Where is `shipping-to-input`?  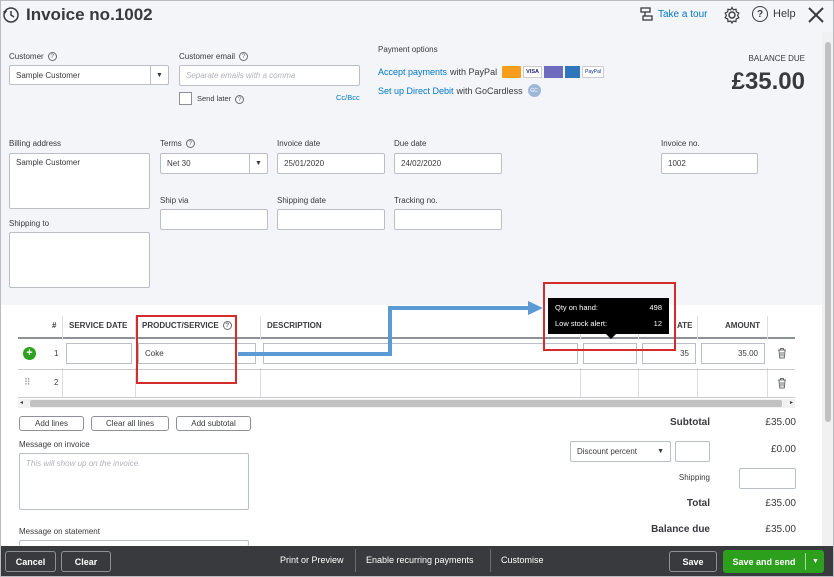
shipping-to-input is located at coordinates (79, 260).